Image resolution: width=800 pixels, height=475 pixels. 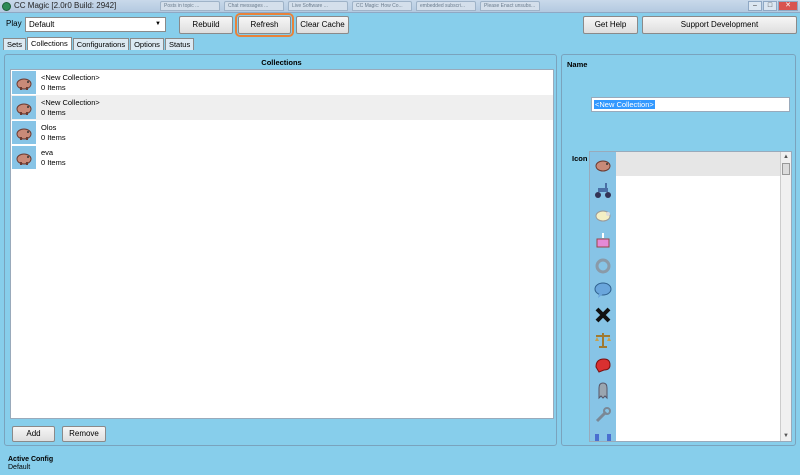 I want to click on app-icon, so click(x=6, y=6).